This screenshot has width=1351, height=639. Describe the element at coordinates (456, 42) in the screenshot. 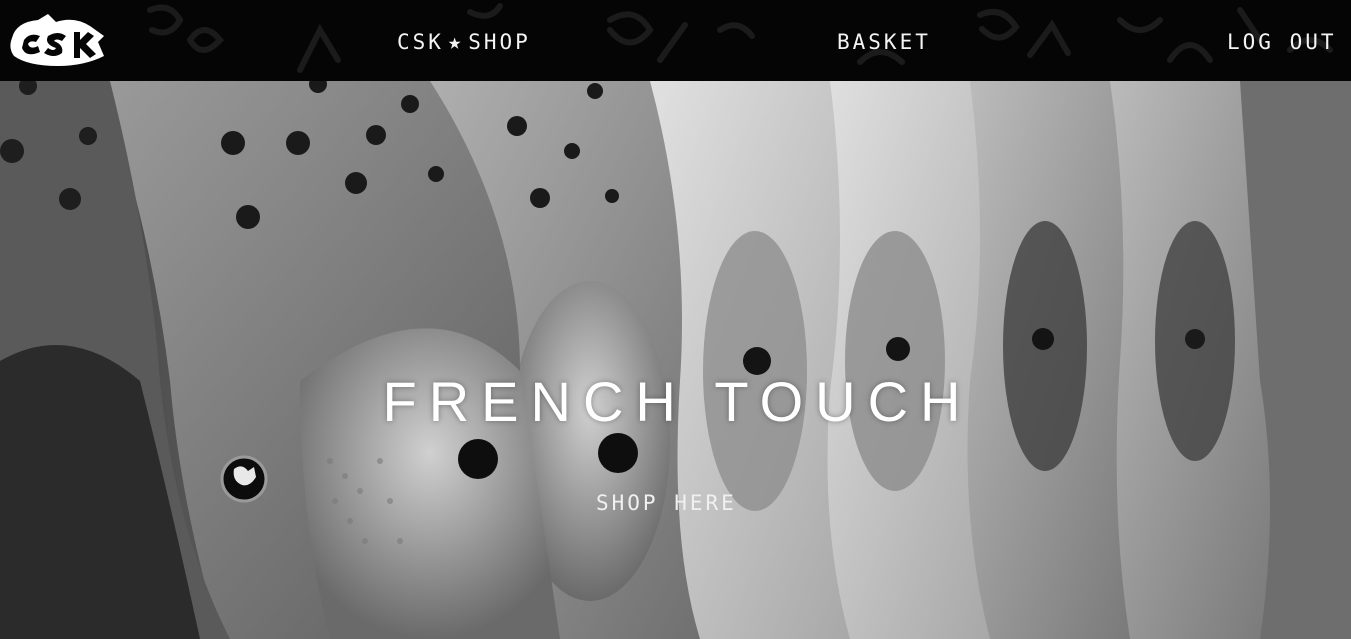

I see `star-icon: ★` at that location.